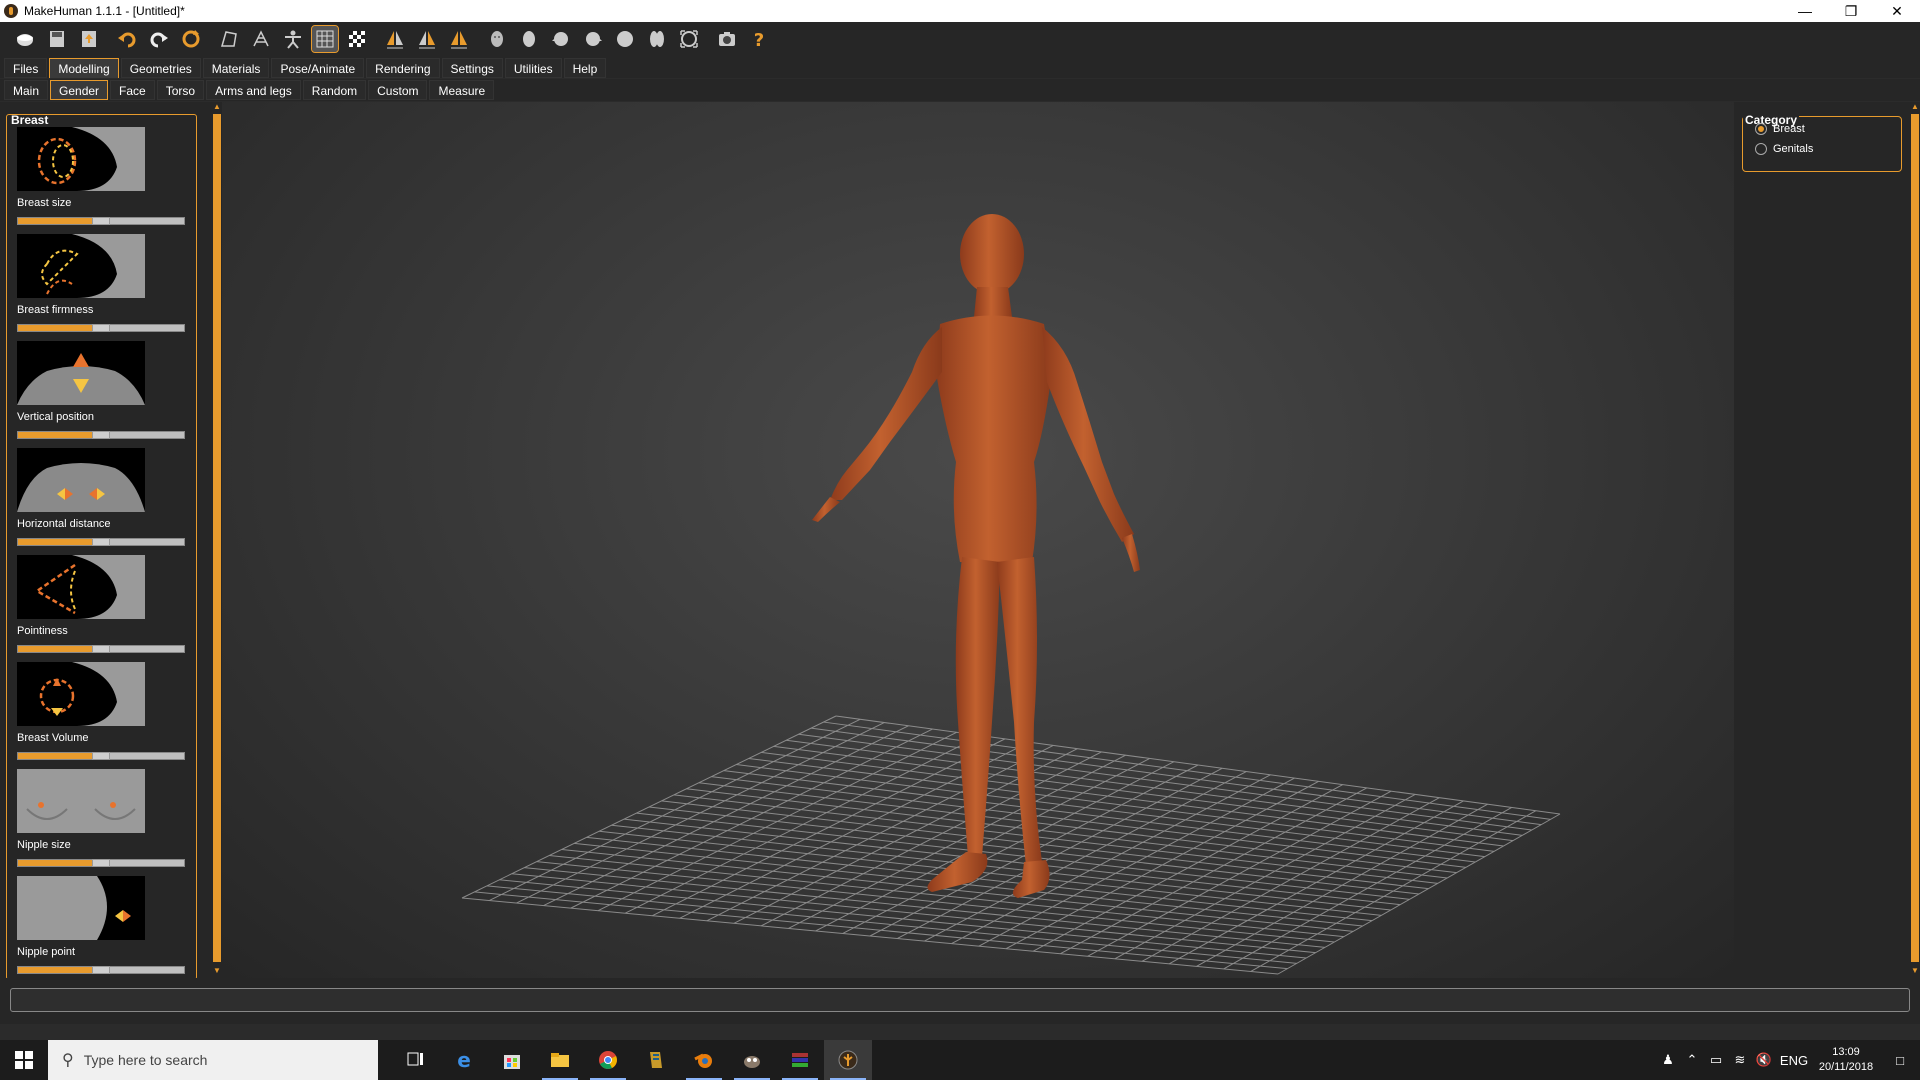 The height and width of the screenshot is (1080, 1920). What do you see at coordinates (533, 68) in the screenshot?
I see `main-tab-utilities: Utilities` at bounding box center [533, 68].